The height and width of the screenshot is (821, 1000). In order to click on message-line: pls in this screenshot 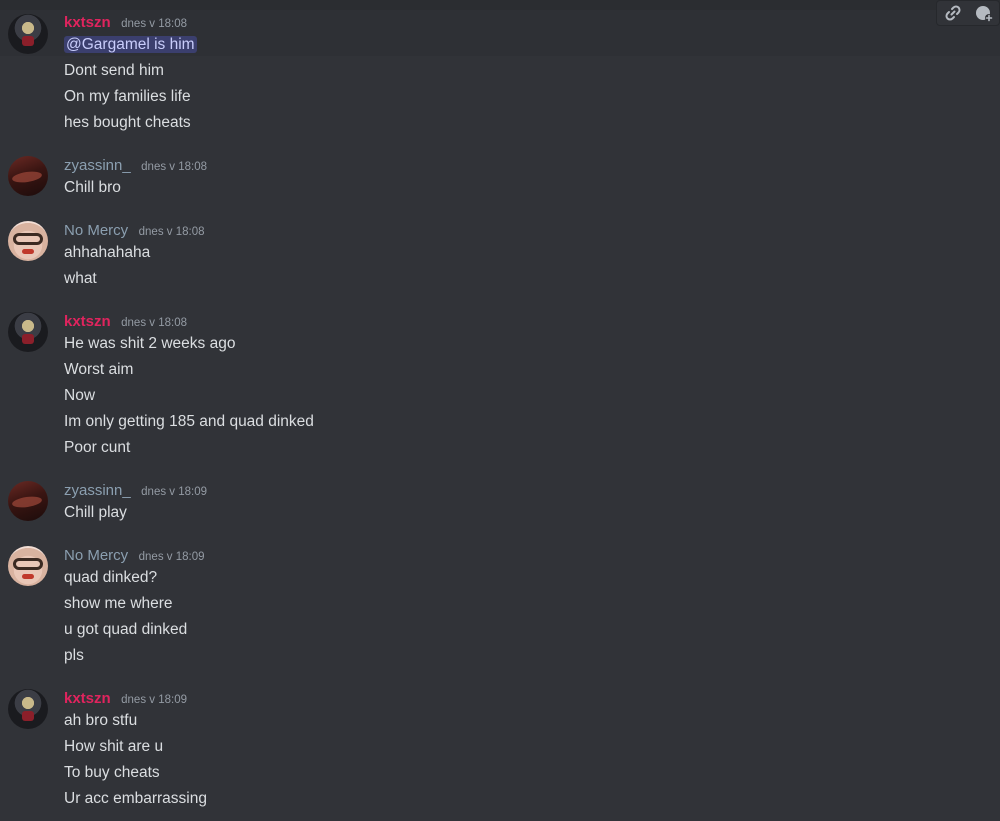, I will do `click(74, 655)`.